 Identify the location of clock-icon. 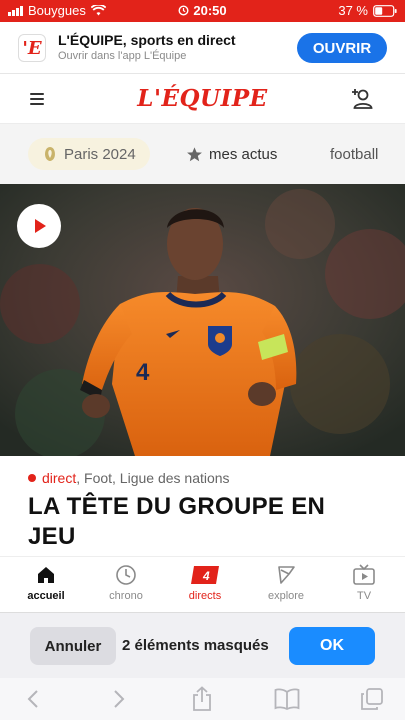
(126, 575).